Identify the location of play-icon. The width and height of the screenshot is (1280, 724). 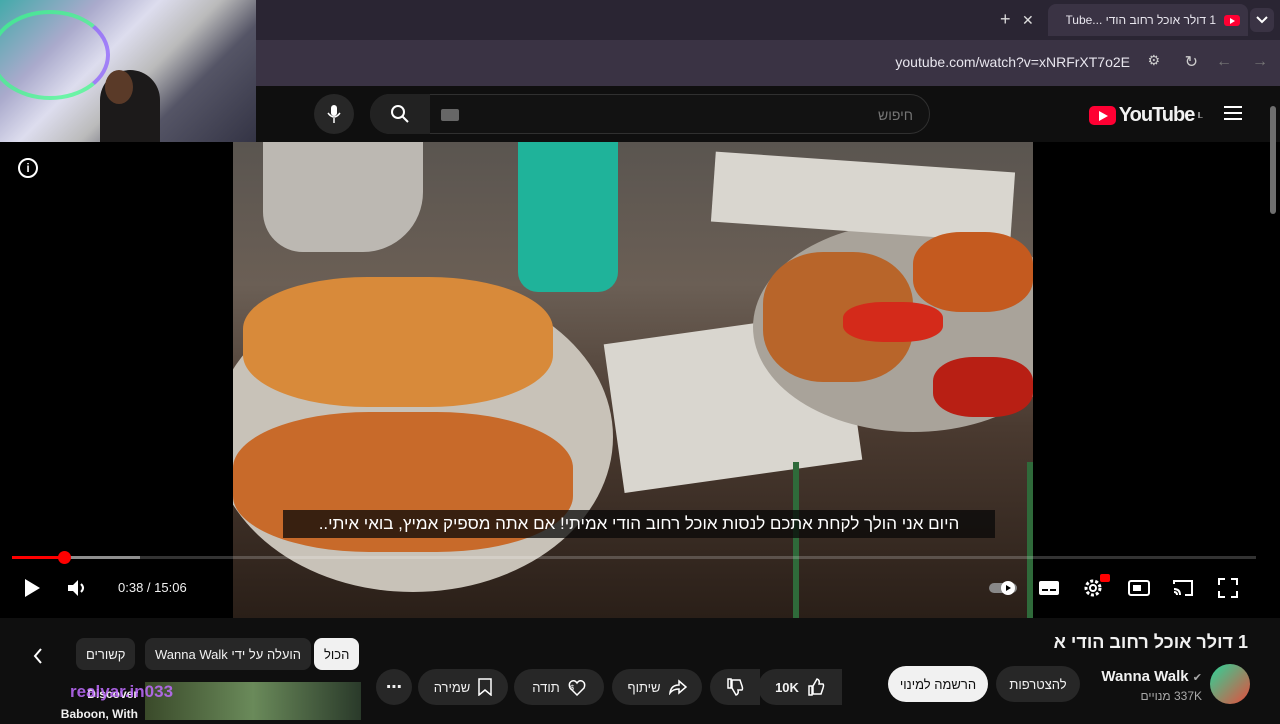
(32, 588).